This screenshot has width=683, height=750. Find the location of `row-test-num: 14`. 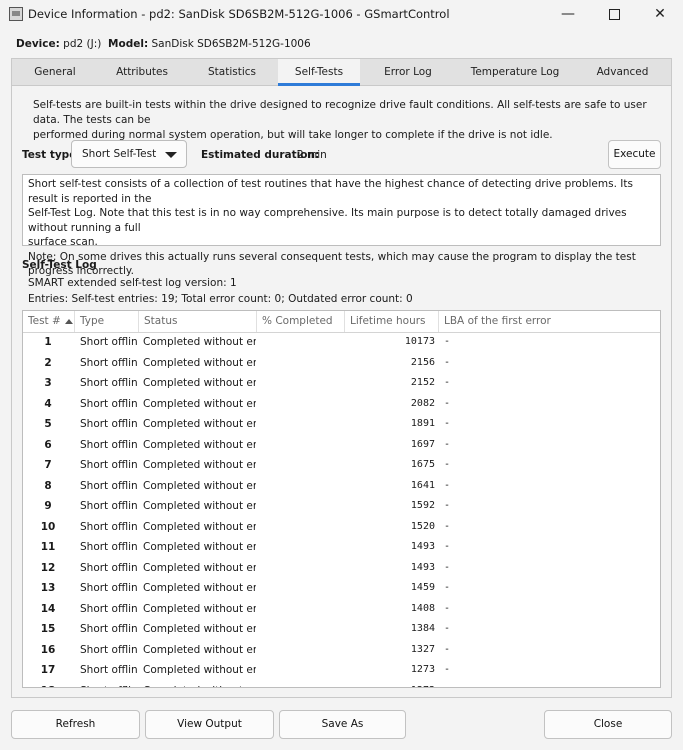

row-test-num: 14 is located at coordinates (48, 608).